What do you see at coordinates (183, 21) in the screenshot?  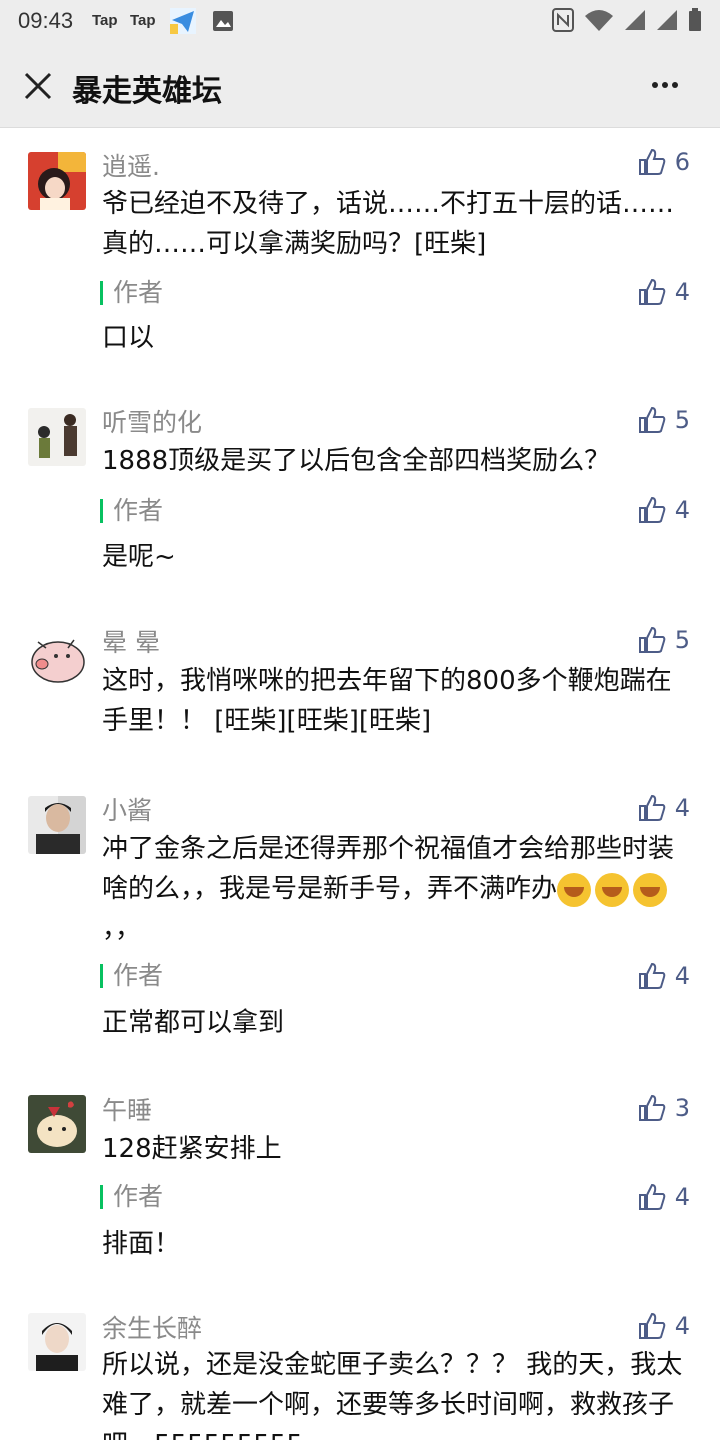 I see `send-app-icon` at bounding box center [183, 21].